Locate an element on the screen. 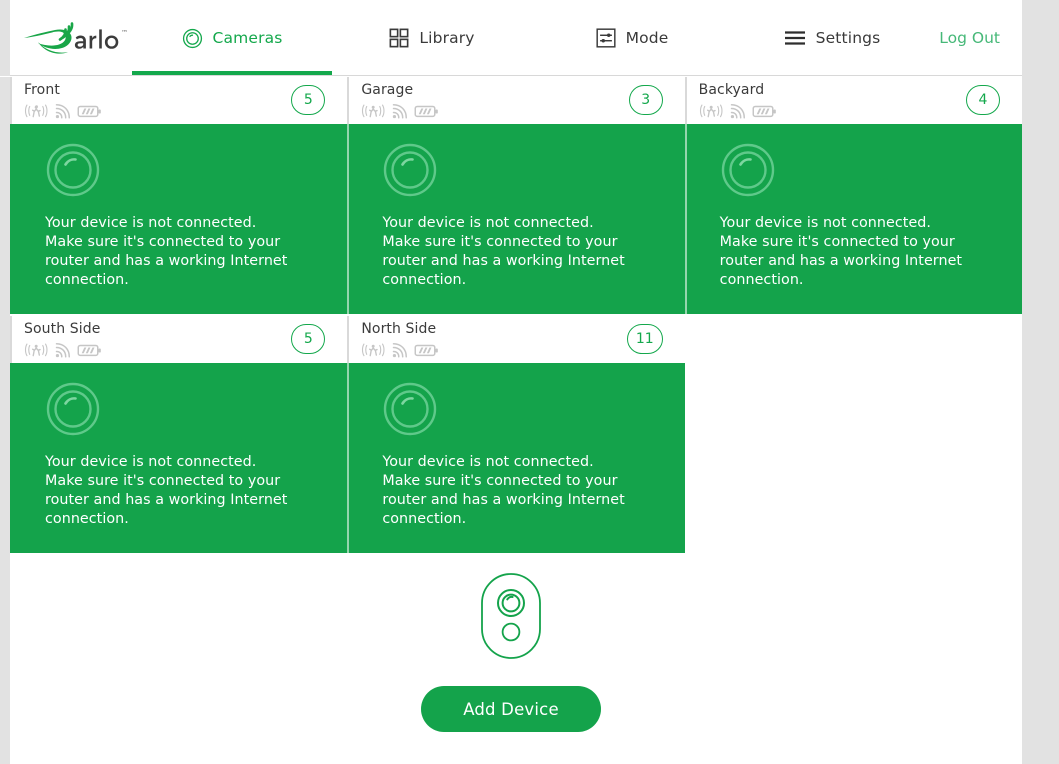 This screenshot has width=1059, height=764. nav-tab-cameras: Cameras is located at coordinates (232, 38).